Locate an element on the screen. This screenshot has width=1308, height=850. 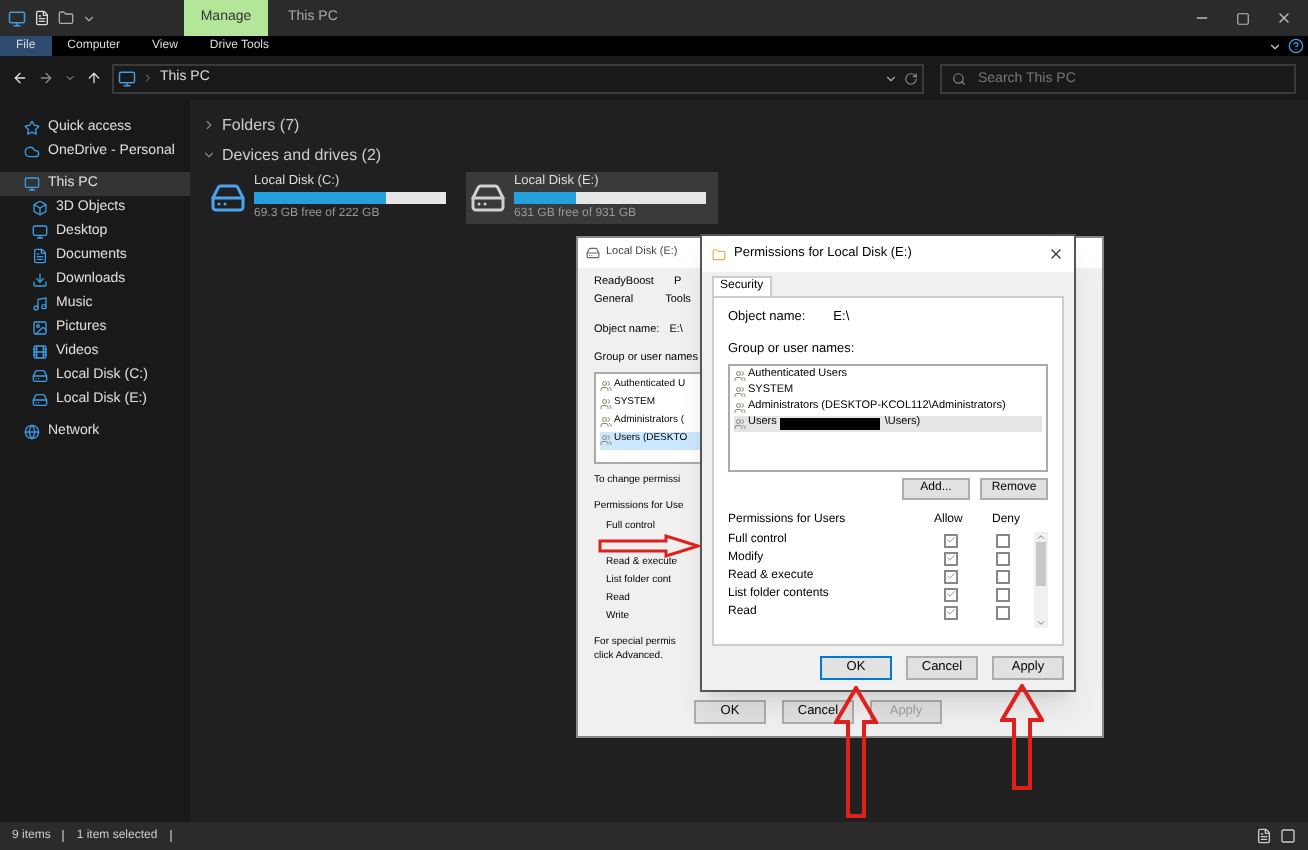
search-icon is located at coordinates (959, 78).